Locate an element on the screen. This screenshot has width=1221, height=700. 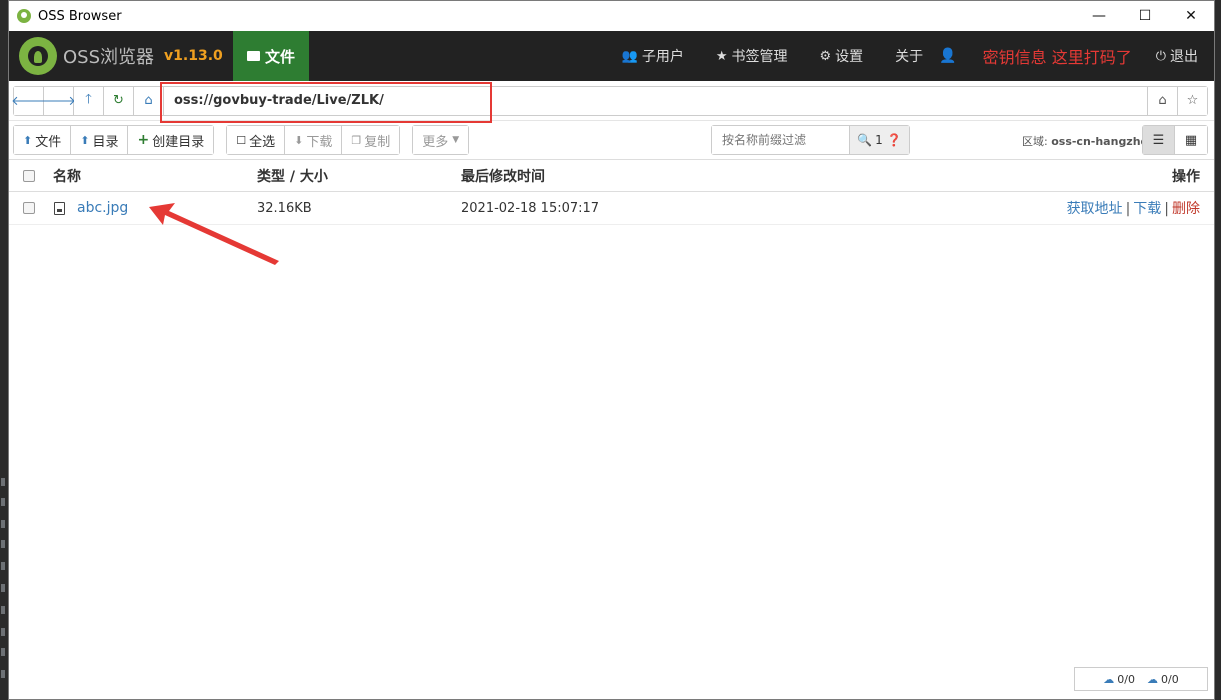
region-label: 区域: is located at coordinates (1035, 141).